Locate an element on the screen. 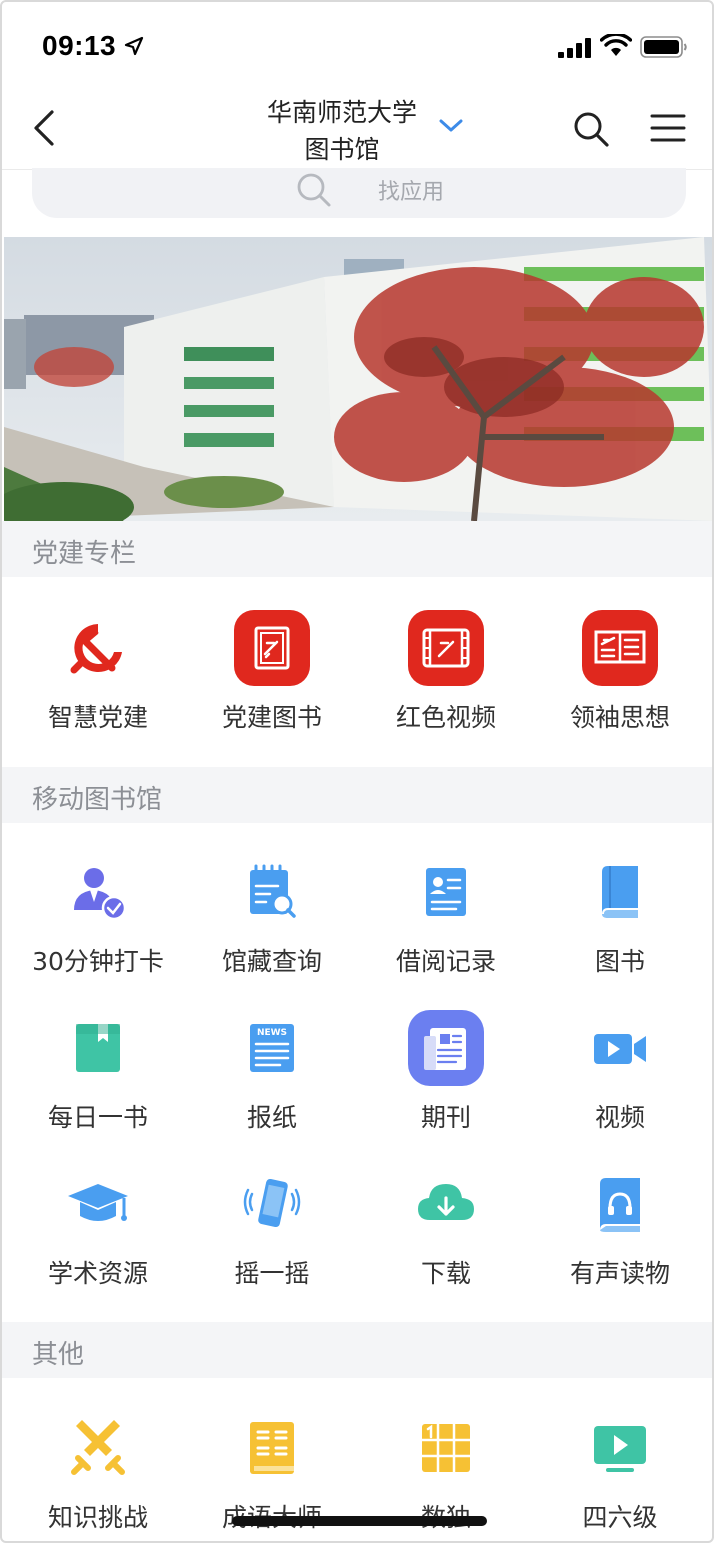 This screenshot has width=714, height=1543. search-placeholder: 找应用 is located at coordinates (411, 192).